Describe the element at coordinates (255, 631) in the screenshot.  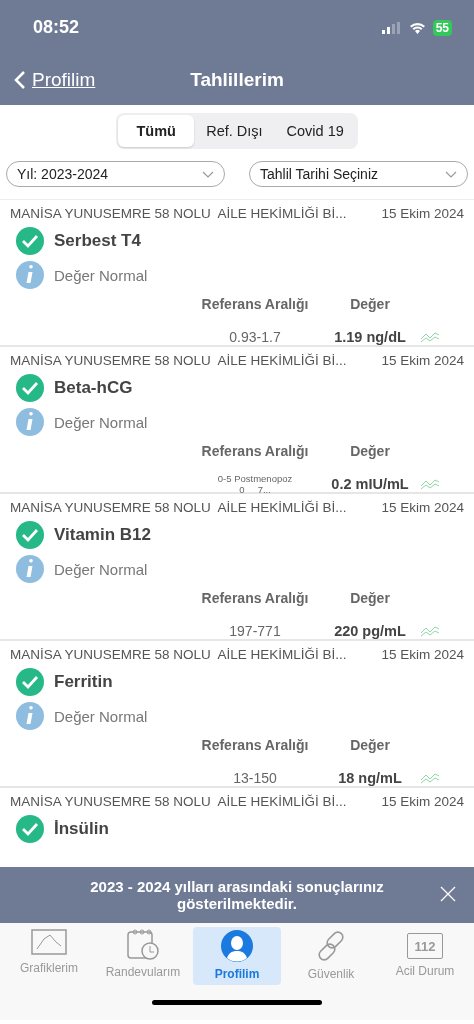
I see `reference-range: 197-771` at that location.